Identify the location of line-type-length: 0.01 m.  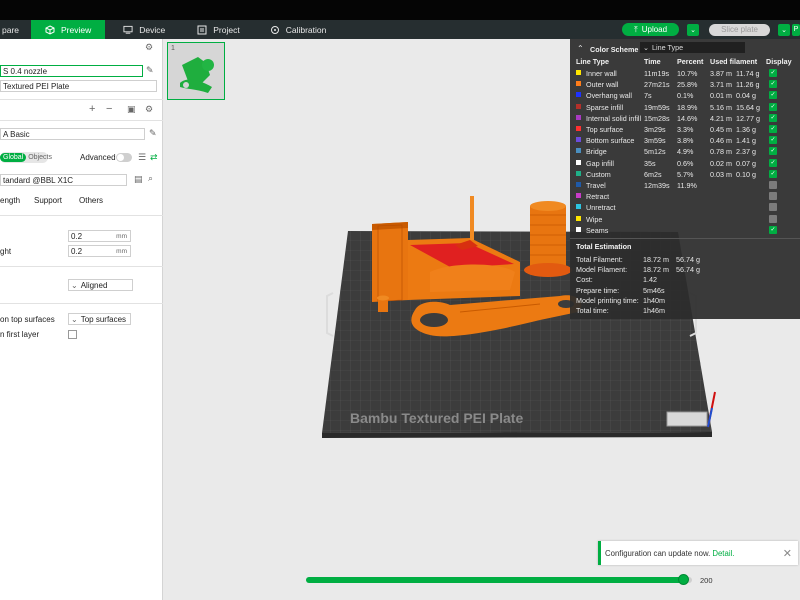
(721, 96).